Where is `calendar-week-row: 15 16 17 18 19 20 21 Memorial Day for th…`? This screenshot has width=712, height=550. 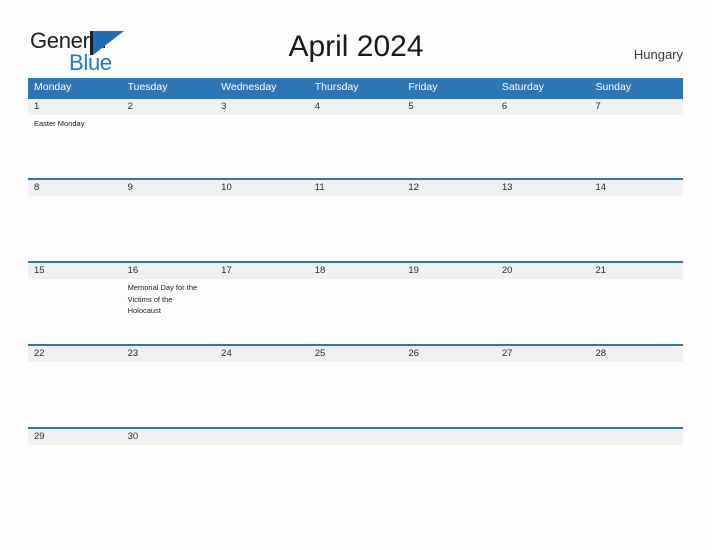
calendar-week-row: 15 16 17 18 19 20 21 Memorial Day for th… is located at coordinates (356, 302).